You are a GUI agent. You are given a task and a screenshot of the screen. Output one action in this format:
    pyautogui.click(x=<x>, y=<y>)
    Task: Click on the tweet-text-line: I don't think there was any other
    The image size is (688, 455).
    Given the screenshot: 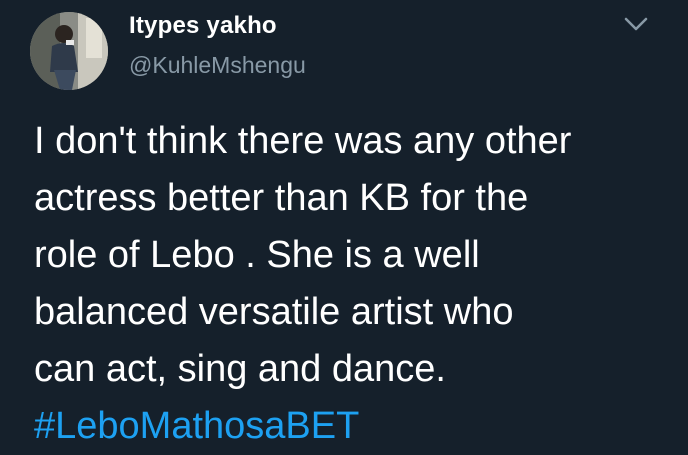 What is the action you would take?
    pyautogui.click(x=303, y=141)
    